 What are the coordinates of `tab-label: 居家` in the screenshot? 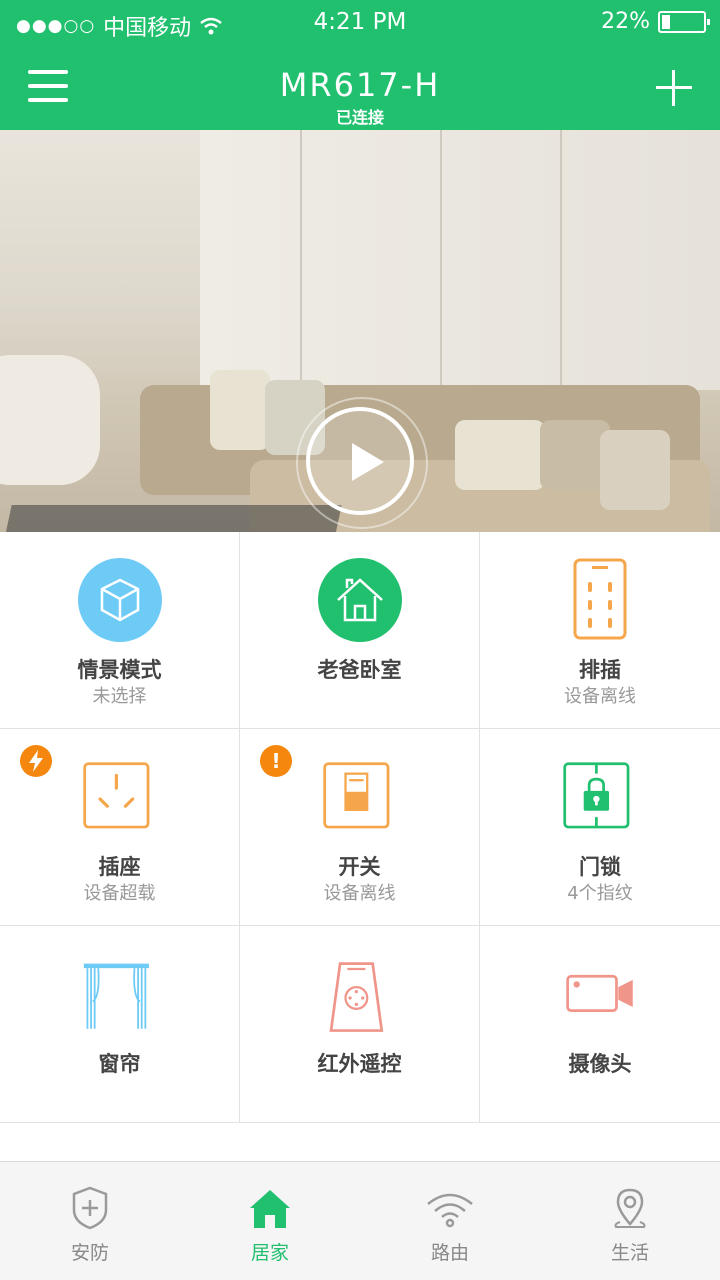 It's located at (269, 1253).